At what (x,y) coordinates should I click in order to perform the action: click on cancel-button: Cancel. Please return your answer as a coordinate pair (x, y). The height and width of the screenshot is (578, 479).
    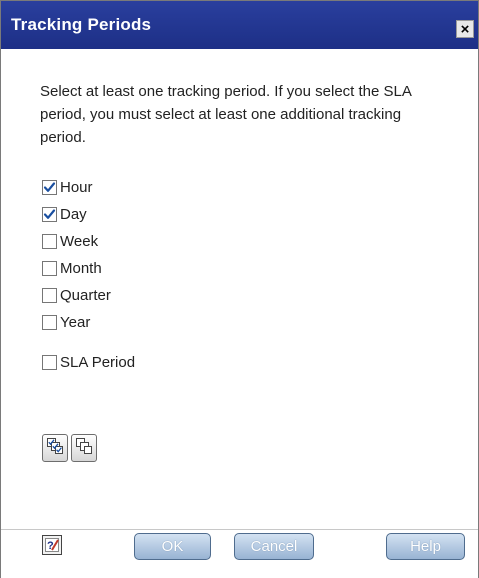
    Looking at the image, I should click on (274, 546).